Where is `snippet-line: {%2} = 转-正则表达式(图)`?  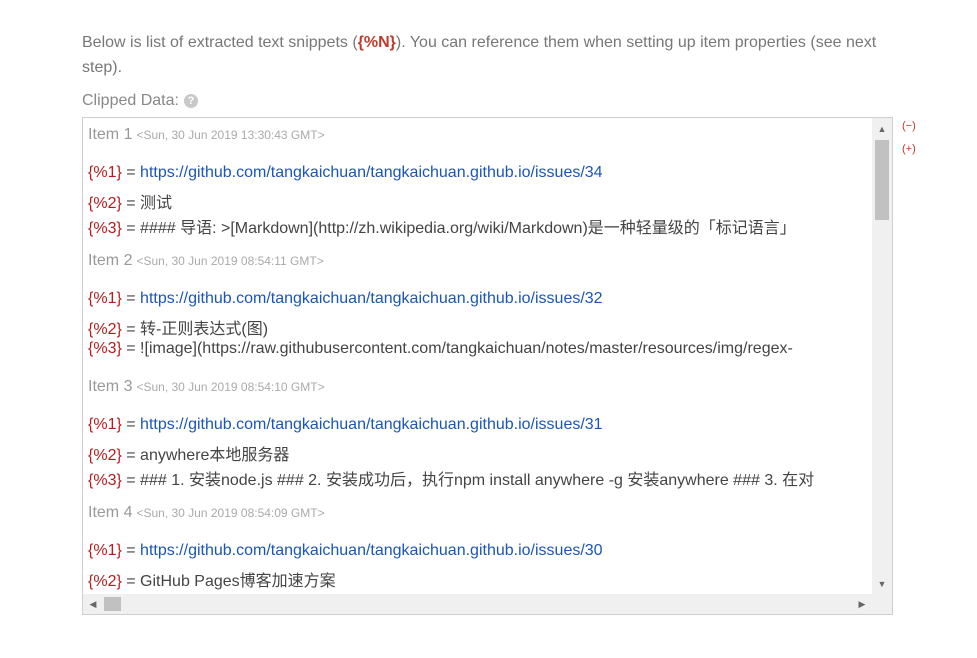 snippet-line: {%2} = 转-正则表达式(图) is located at coordinates (178, 327).